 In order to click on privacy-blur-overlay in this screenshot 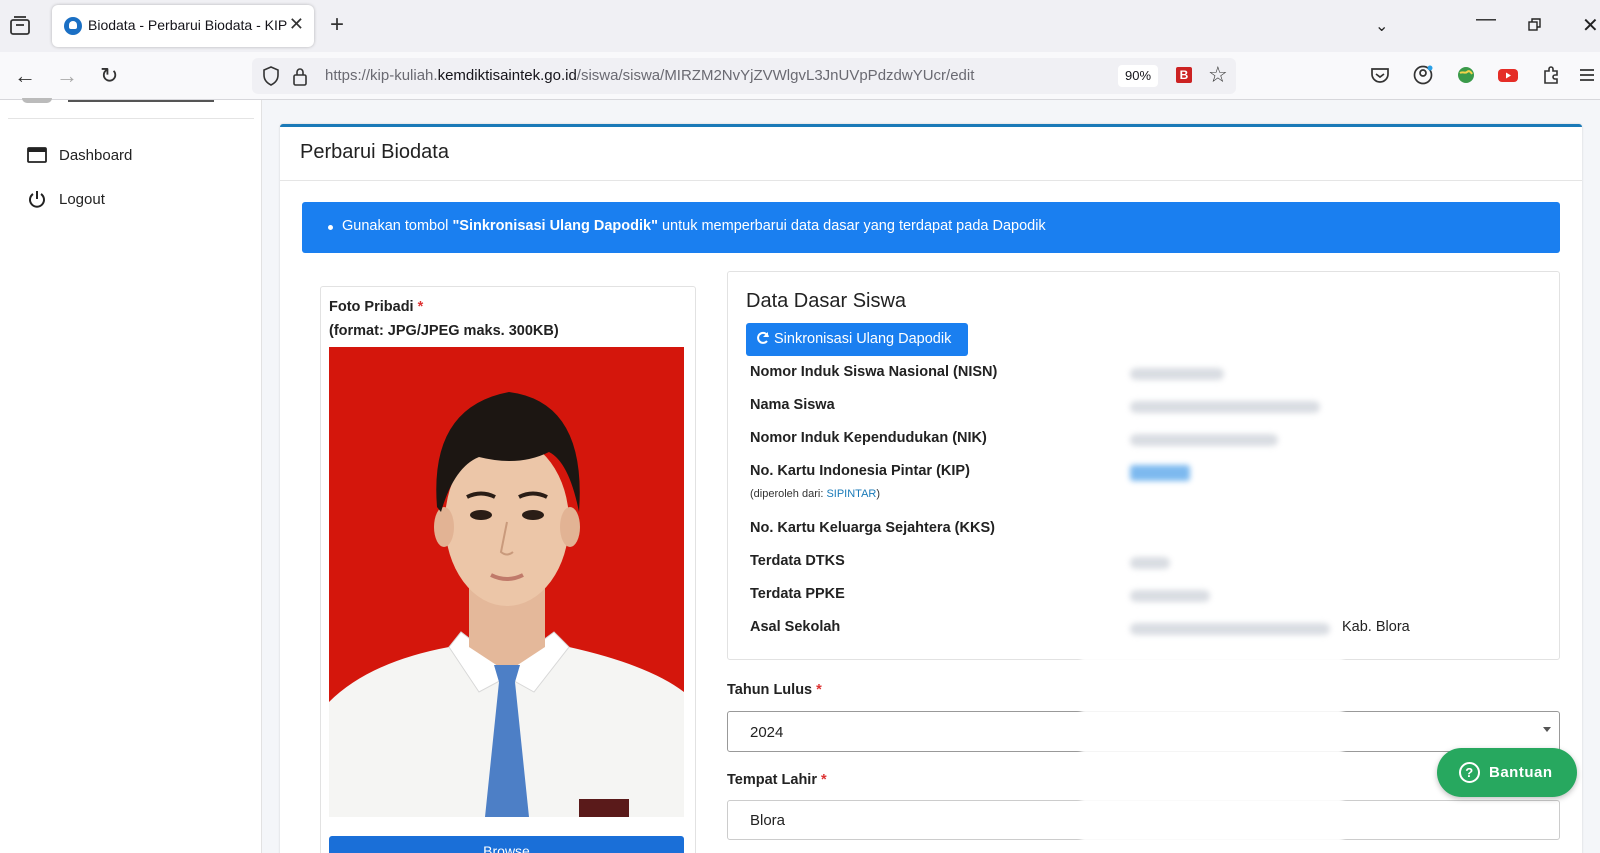, I will do `click(1212, 754)`.